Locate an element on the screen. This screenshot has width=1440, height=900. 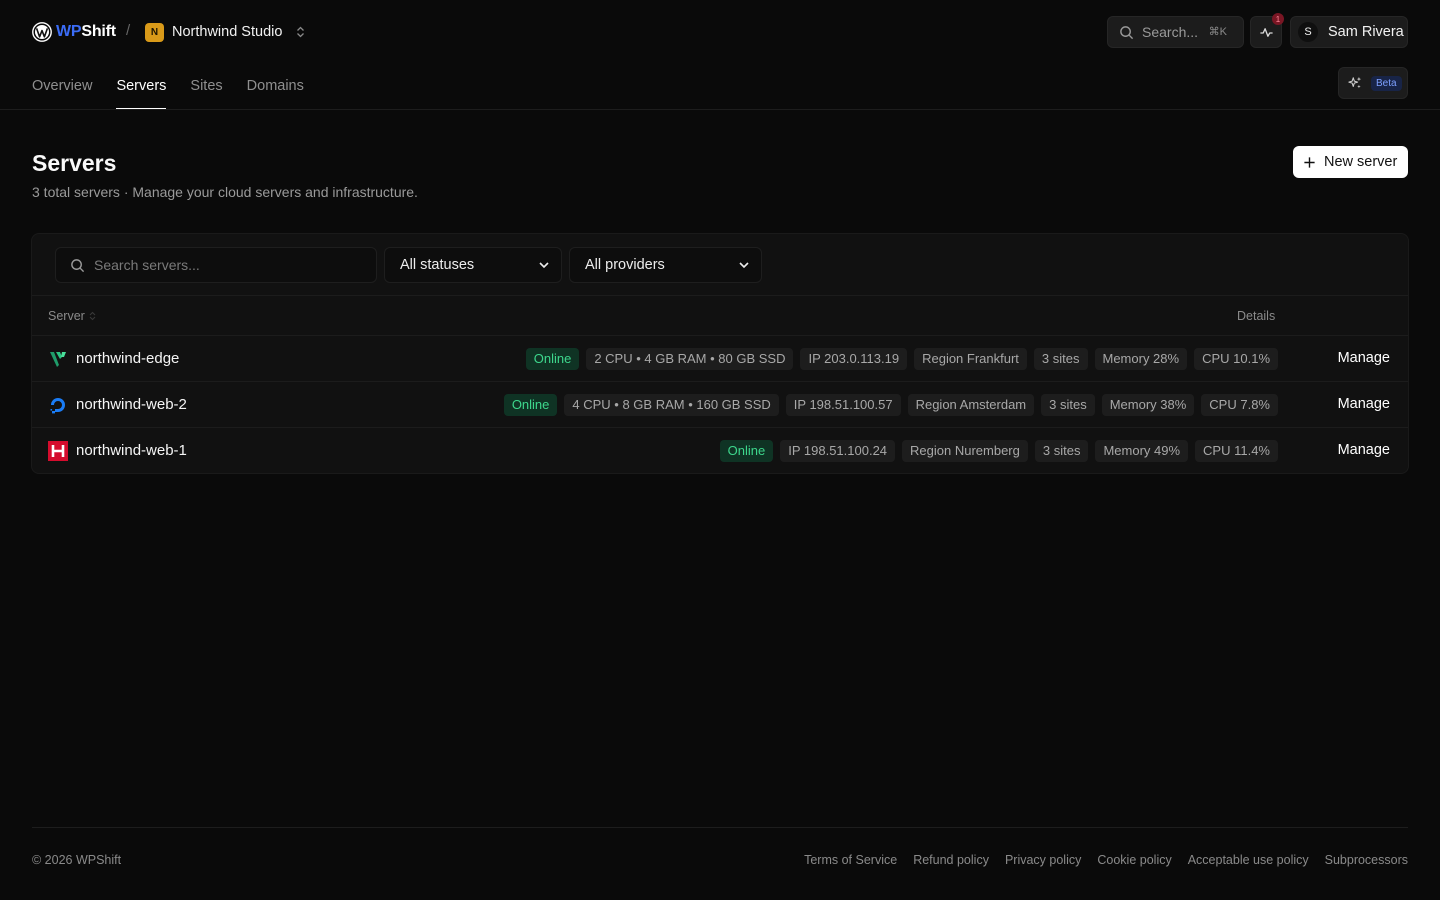
brand: WPShift is located at coordinates (74, 32).